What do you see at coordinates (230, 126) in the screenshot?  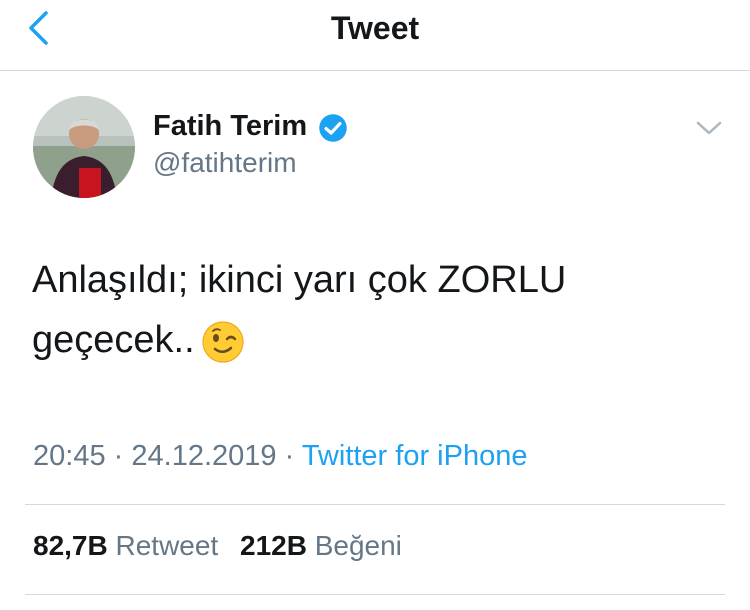 I see `author-name: Fatih Terim` at bounding box center [230, 126].